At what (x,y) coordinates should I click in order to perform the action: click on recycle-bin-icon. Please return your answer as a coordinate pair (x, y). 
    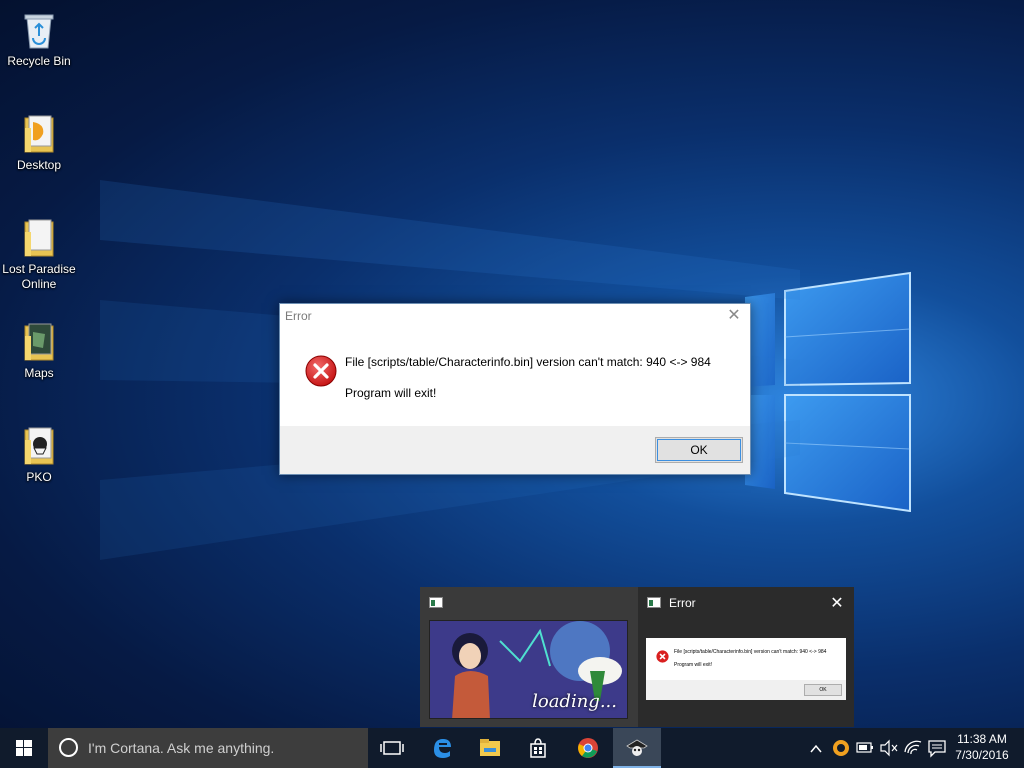
    Looking at the image, I should click on (39, 31).